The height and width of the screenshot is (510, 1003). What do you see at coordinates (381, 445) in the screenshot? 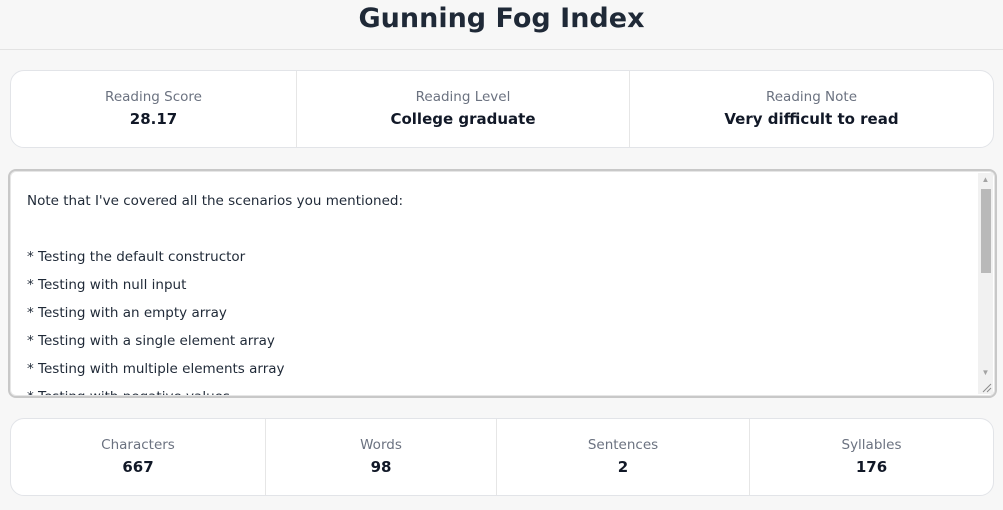
I see `words-label: Words` at bounding box center [381, 445].